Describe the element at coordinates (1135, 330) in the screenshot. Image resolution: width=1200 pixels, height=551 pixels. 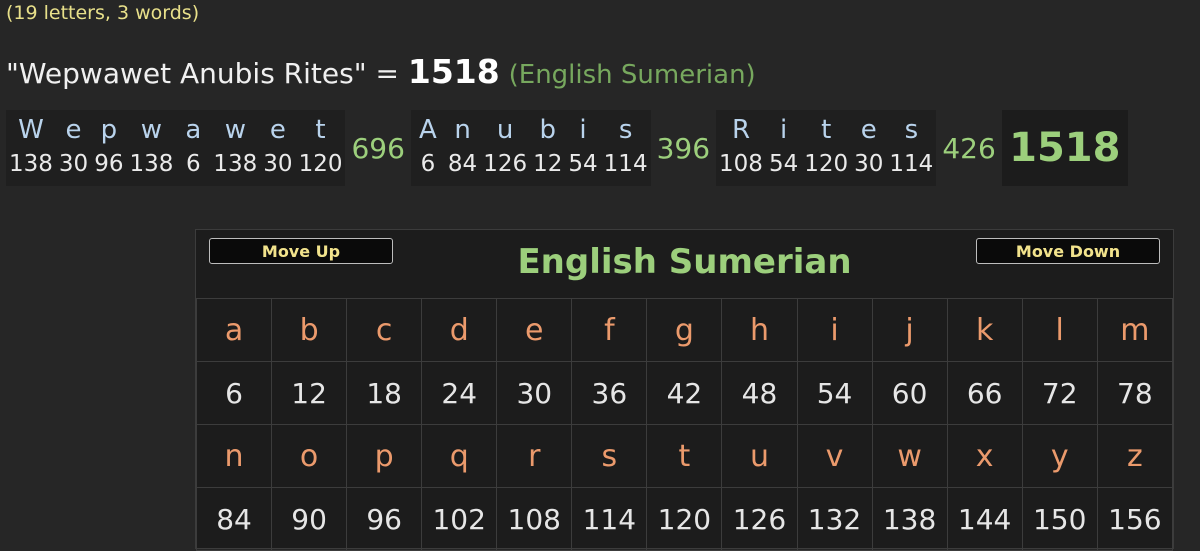
I see `cipher-letter-cell: m` at that location.